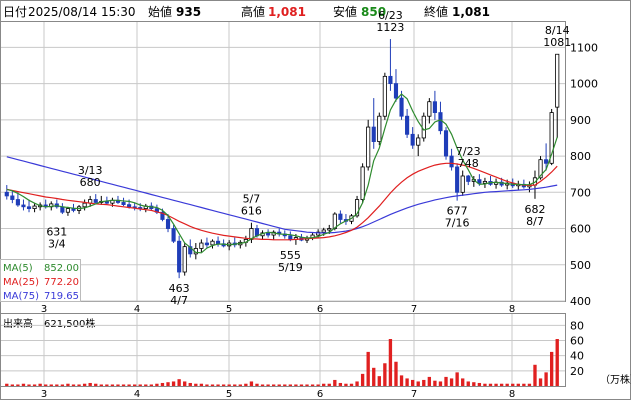 This screenshot has height=404, width=631. What do you see at coordinates (44, 394) in the screenshot?
I see `volume-x-tick-label: 3` at bounding box center [44, 394].